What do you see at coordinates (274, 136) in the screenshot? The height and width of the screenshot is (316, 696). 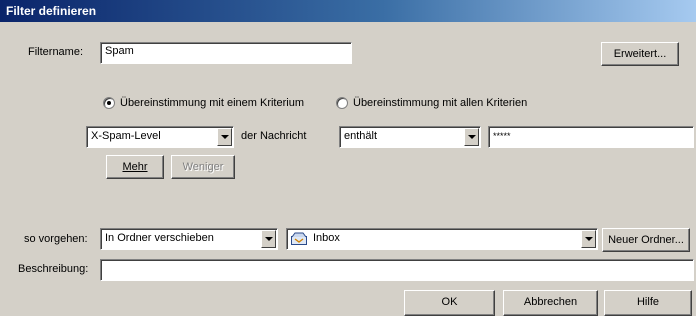 I see `of-message-label: der Nachricht` at bounding box center [274, 136].